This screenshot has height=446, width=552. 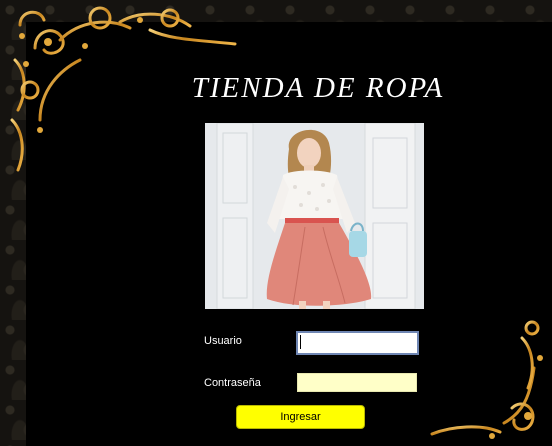 I want to click on text-caret, so click(x=300, y=342).